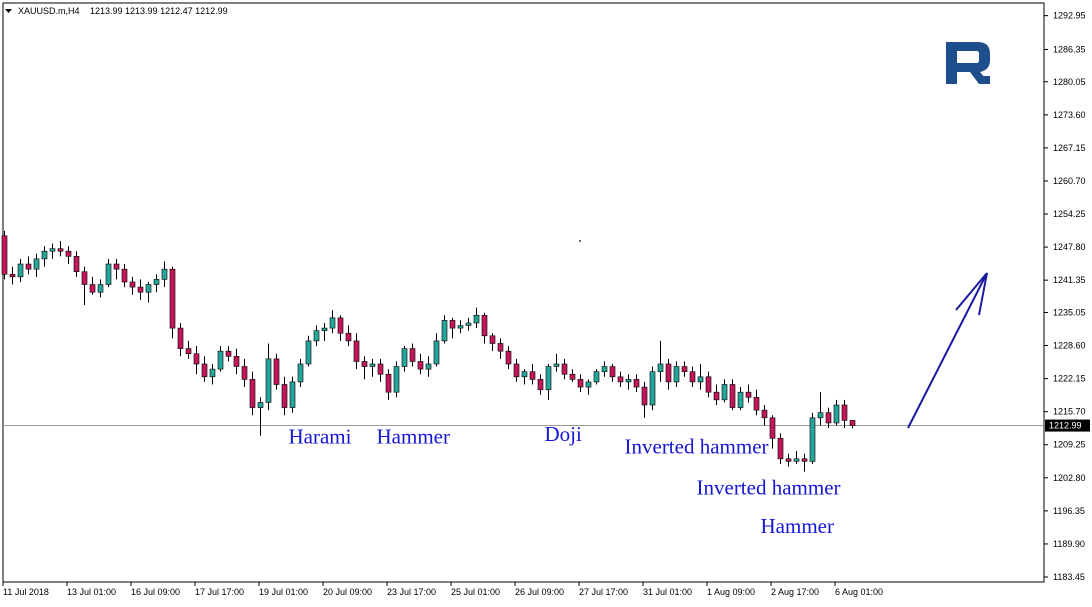  Describe the element at coordinates (1069, 247) in the screenshot. I see `y-tick-label: 1247.80` at that location.